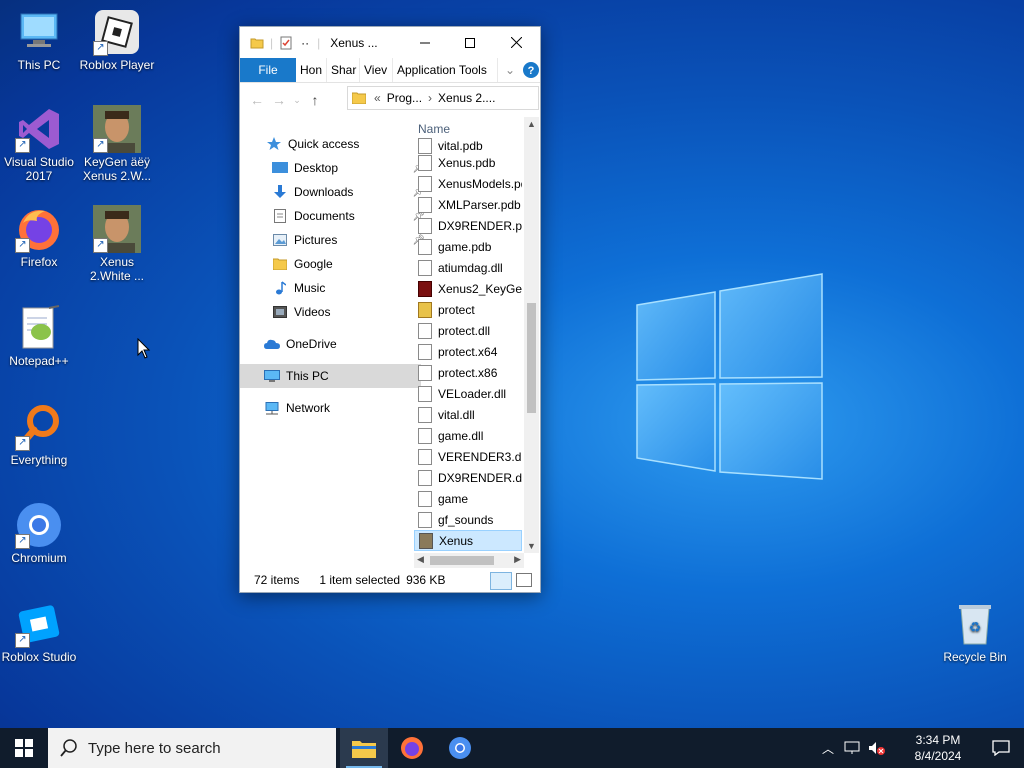 This screenshot has height=768, width=1024. Describe the element at coordinates (334, 192) in the screenshot. I see `nav-downloads: Downloads 📌︎` at that location.